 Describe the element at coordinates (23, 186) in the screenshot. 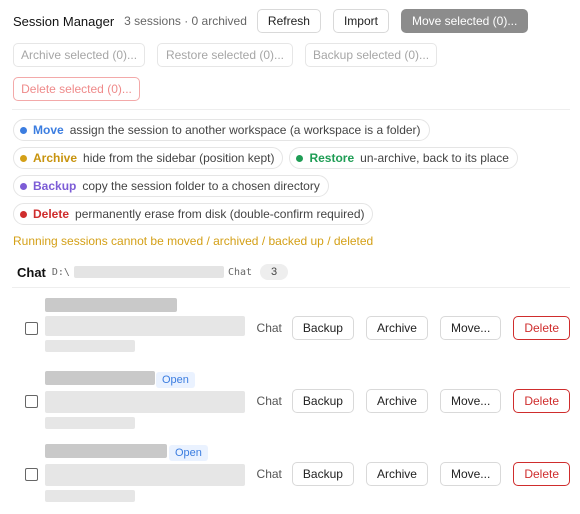

I see `backup-dot-icon` at that location.